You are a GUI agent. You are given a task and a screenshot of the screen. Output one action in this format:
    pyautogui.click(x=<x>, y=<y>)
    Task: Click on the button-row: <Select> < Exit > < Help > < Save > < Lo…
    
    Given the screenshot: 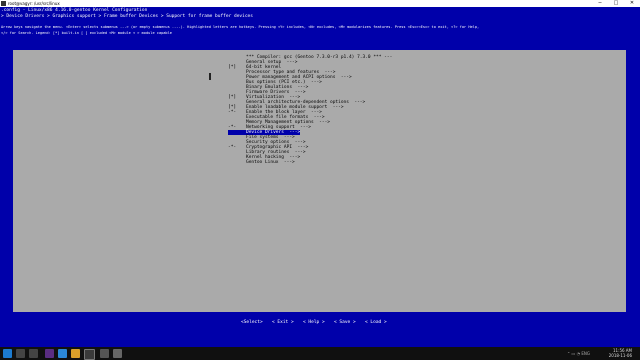 What is the action you would take?
    pyautogui.click(x=319, y=323)
    